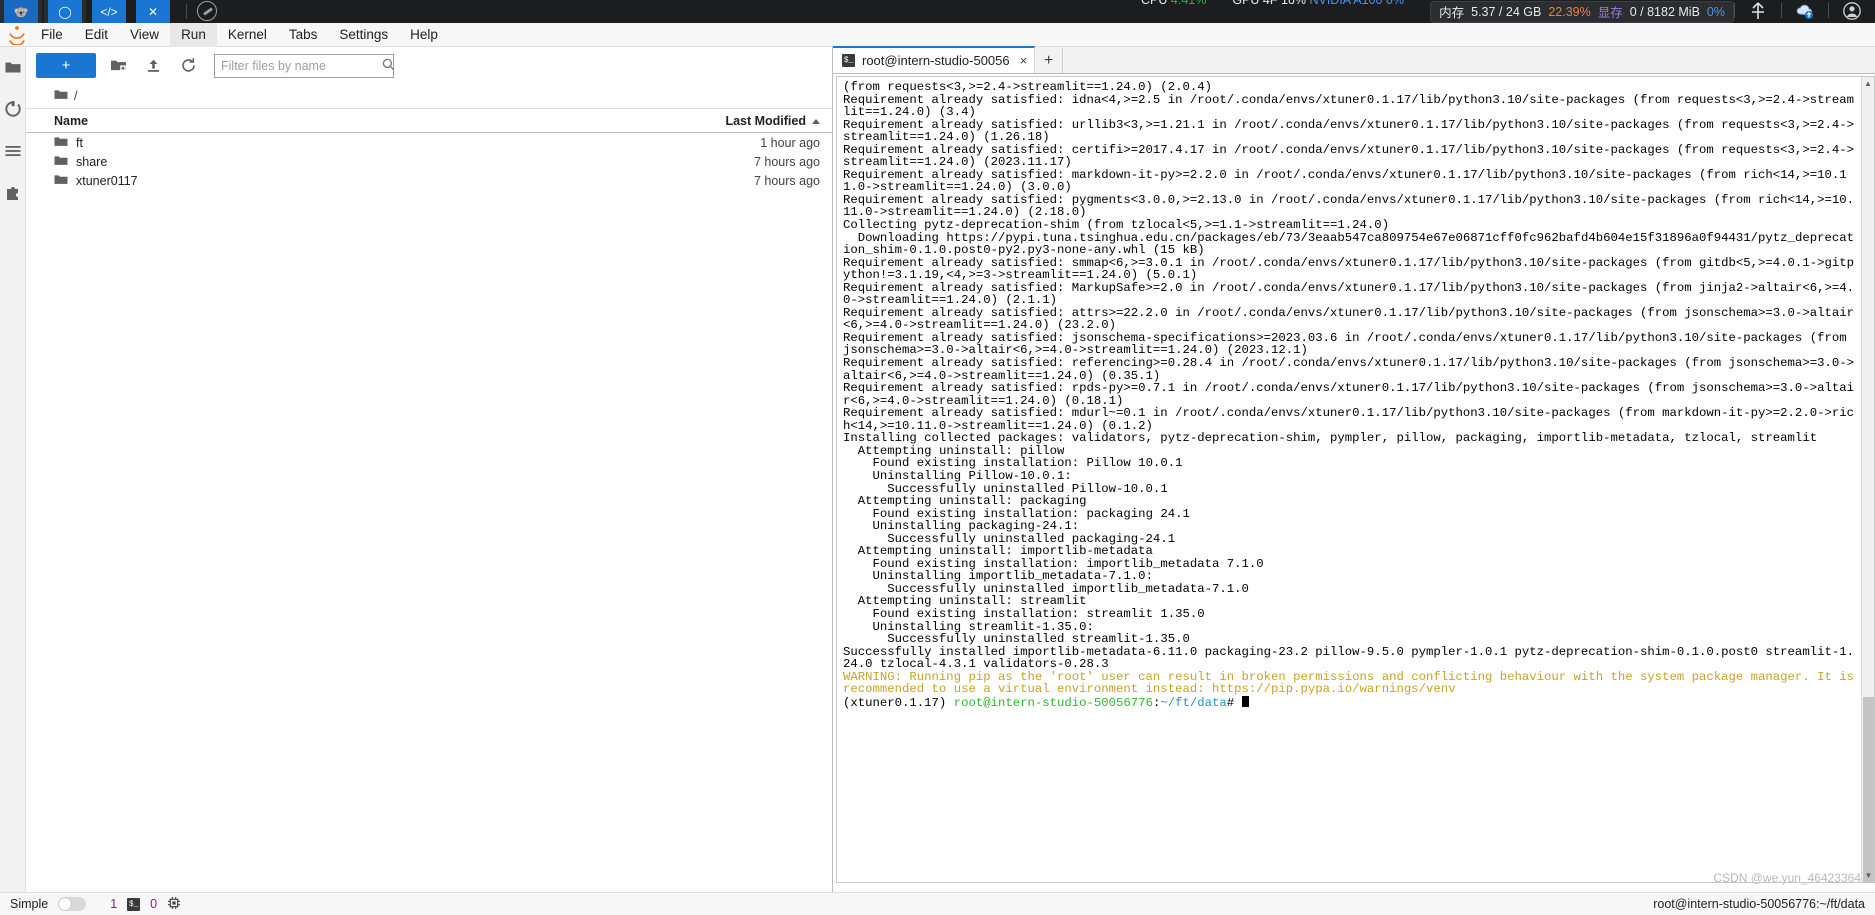 The image size is (1875, 915). What do you see at coordinates (1230, 702) in the screenshot?
I see `terminal-prompt-symbol: #` at bounding box center [1230, 702].